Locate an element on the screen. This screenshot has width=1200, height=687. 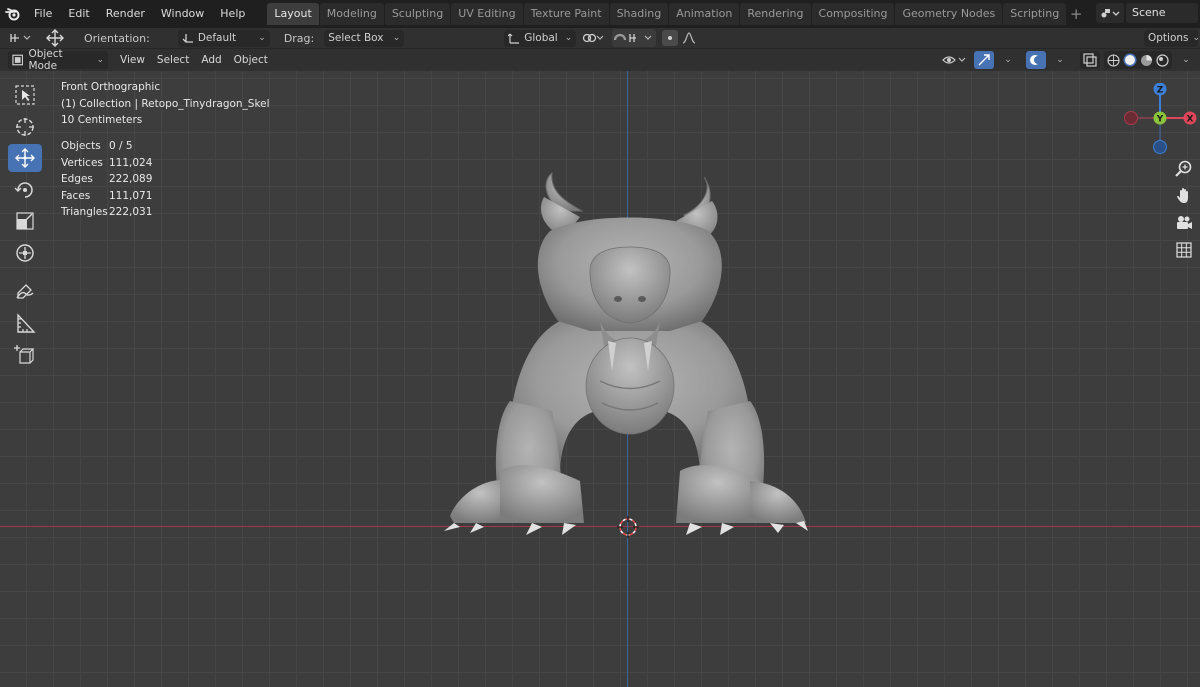
drag-dropdown: Select Box ⌄ is located at coordinates (364, 38).